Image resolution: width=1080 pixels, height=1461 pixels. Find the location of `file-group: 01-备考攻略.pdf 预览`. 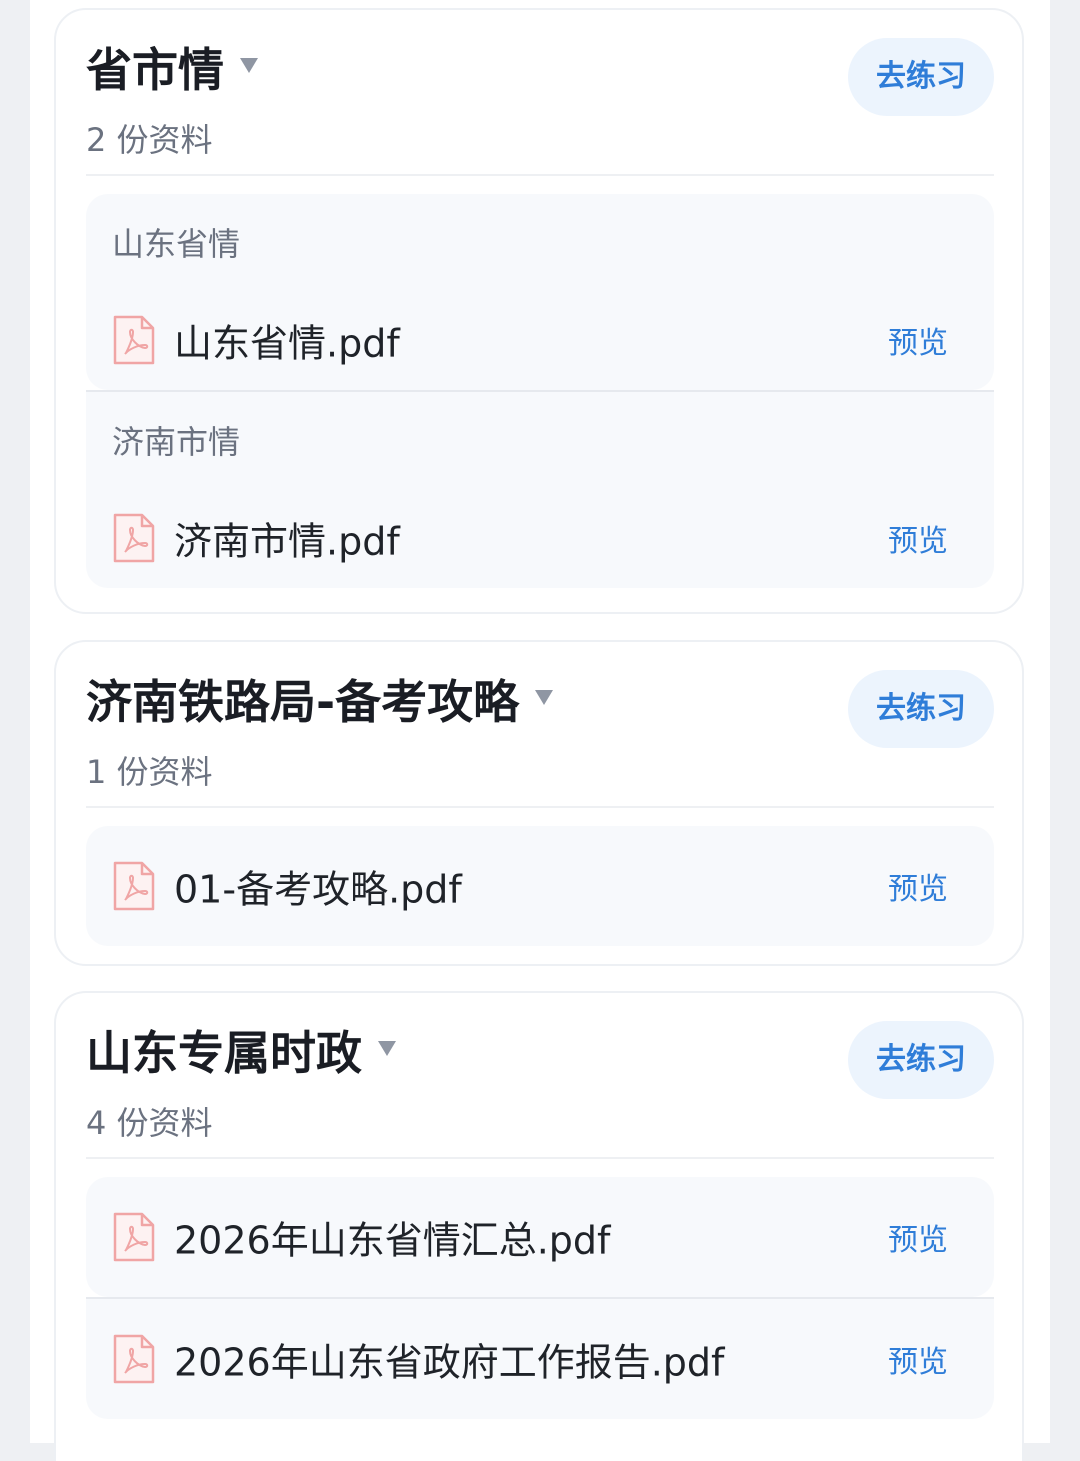

file-group: 01-备考攻略.pdf 预览 is located at coordinates (540, 886).